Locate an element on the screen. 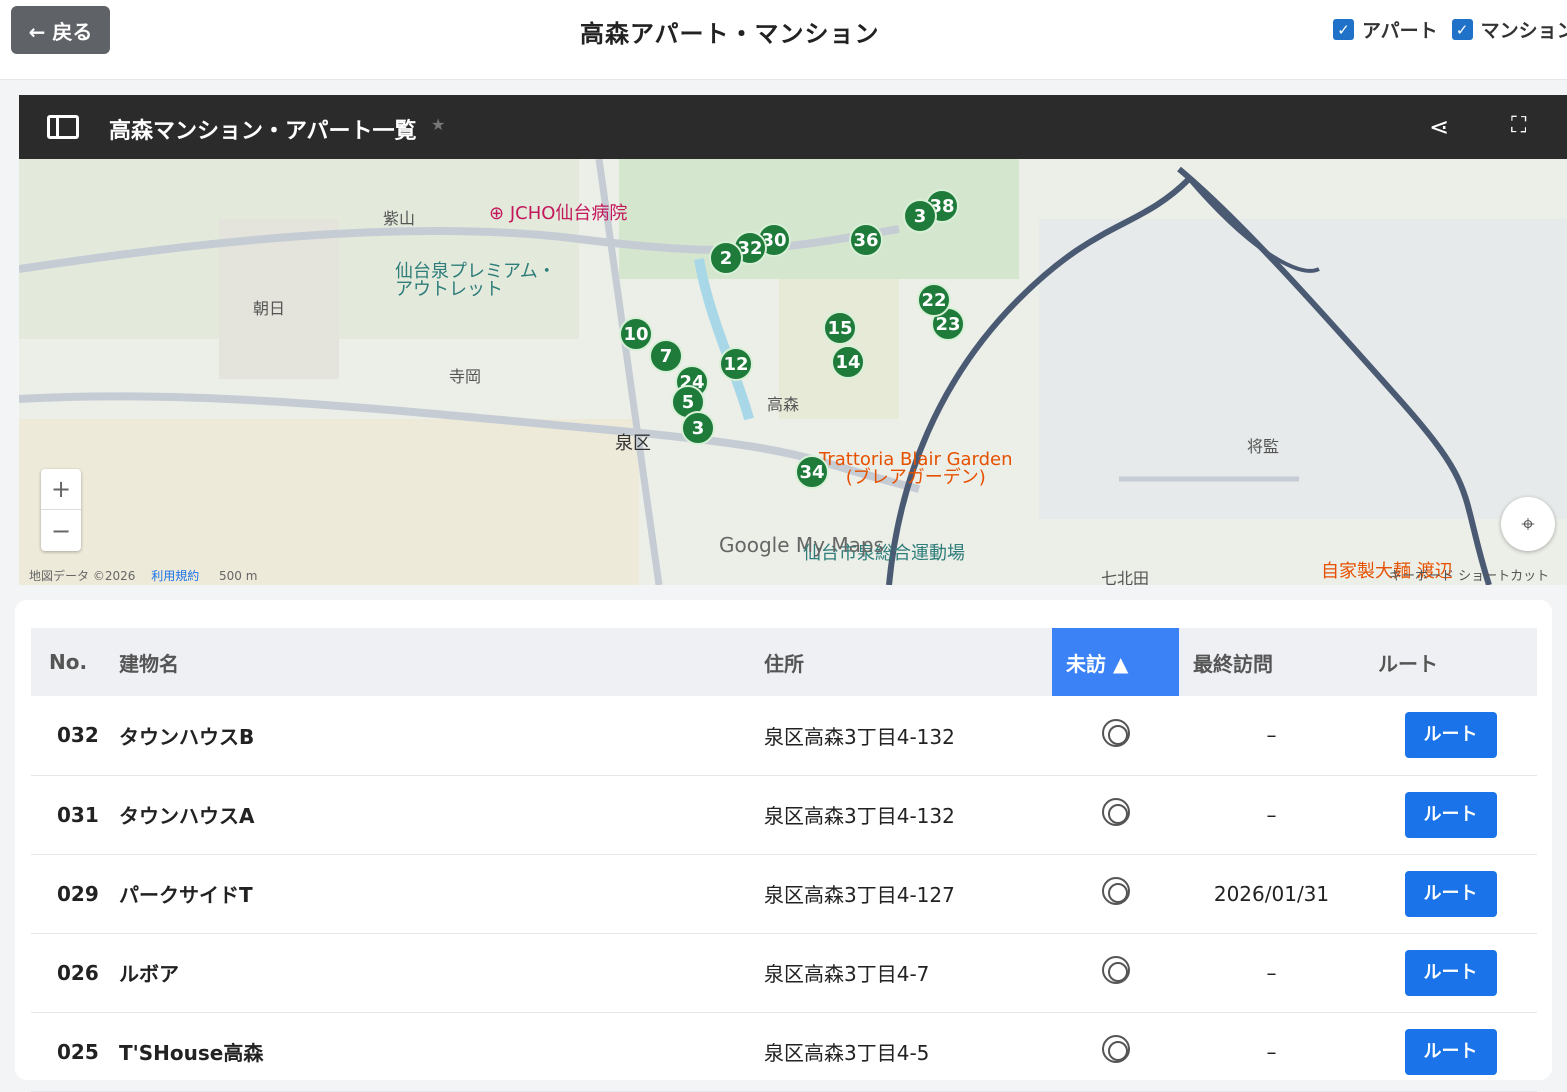 The width and height of the screenshot is (1567, 1092). table-row: 029 パークサイドT 泉区高森3丁目4-127 2026/01/31 ルート is located at coordinates (784, 894).